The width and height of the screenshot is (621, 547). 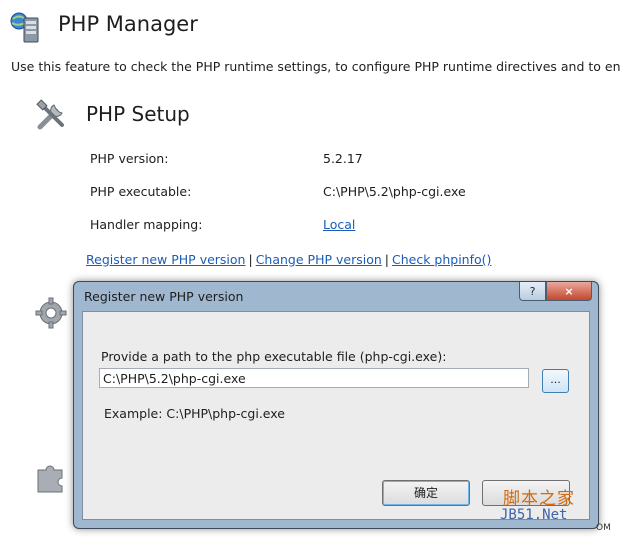 I want to click on watermark-domain: JB51.Net, so click(x=534, y=515).